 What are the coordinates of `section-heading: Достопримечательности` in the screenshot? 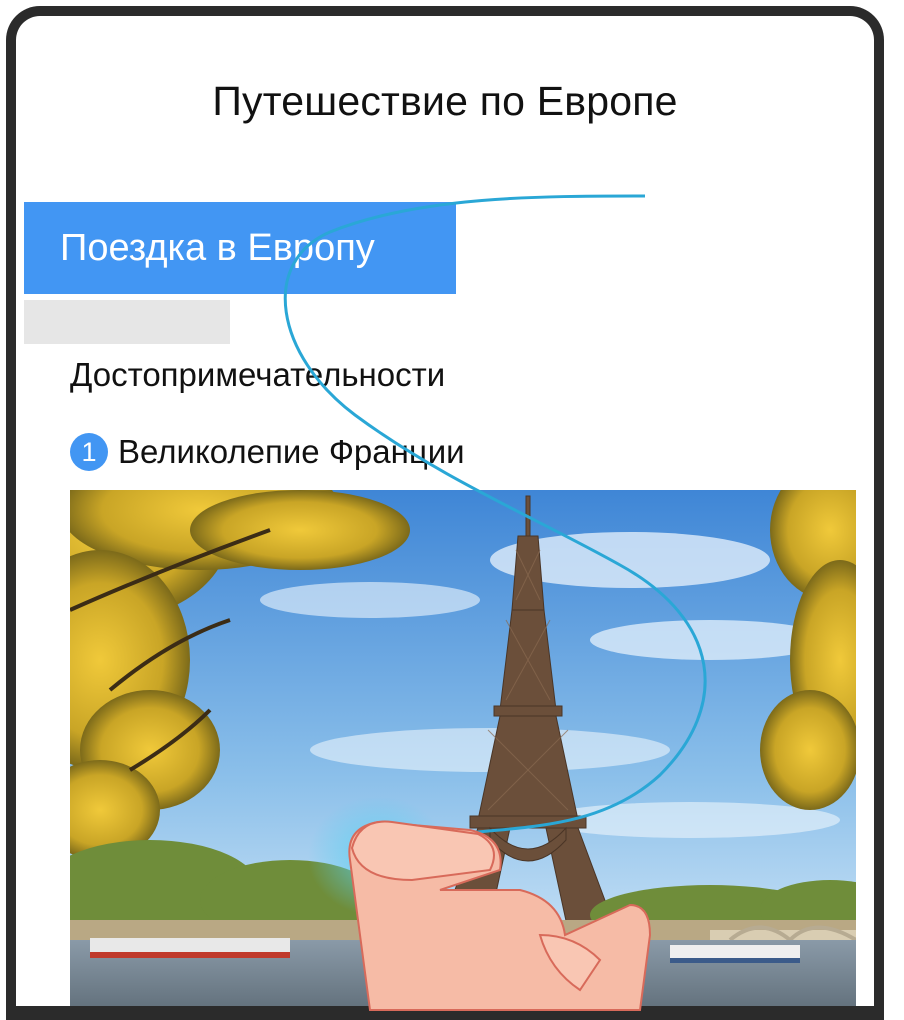 It's located at (258, 374).